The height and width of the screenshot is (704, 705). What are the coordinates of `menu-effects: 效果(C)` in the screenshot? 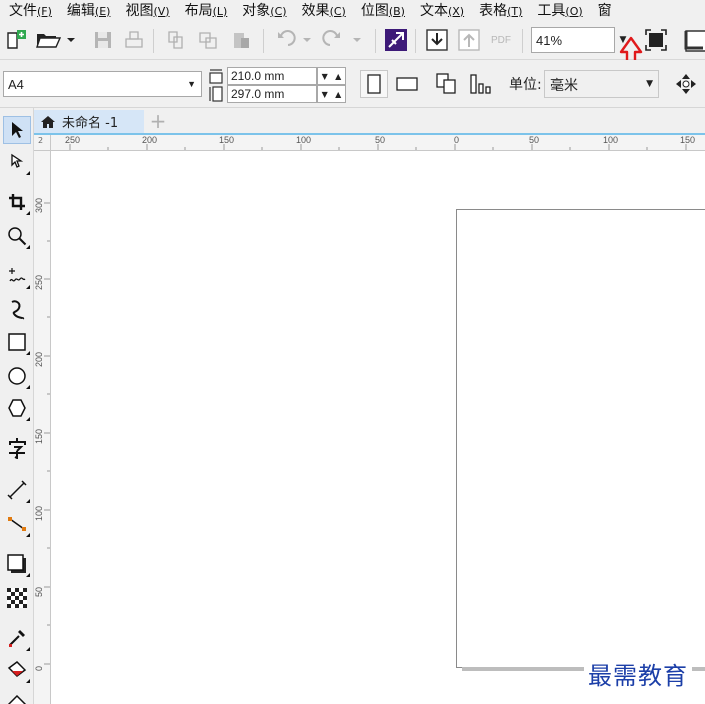 It's located at (322, 11).